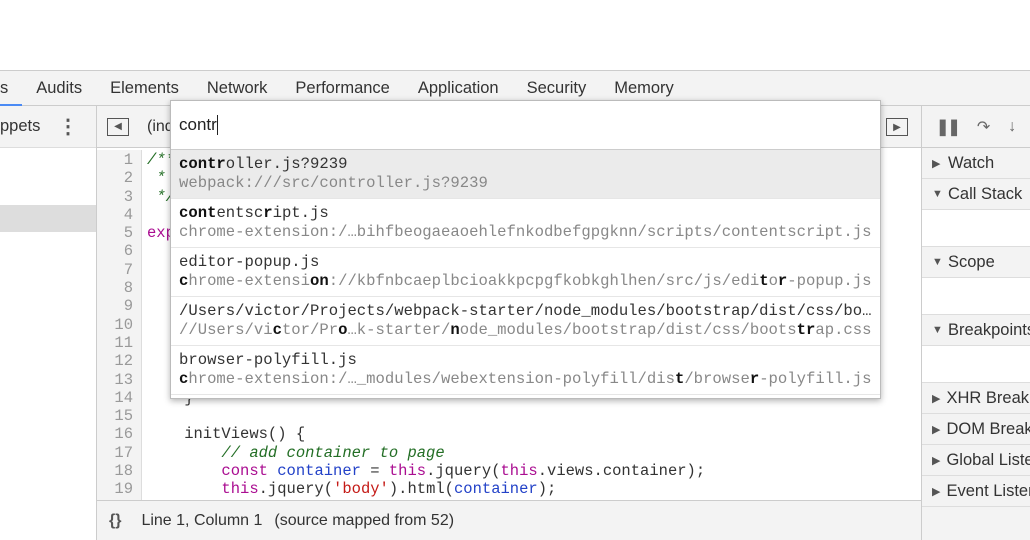  Describe the element at coordinates (519, 471) in the screenshot. I see `code-token: this` at that location.